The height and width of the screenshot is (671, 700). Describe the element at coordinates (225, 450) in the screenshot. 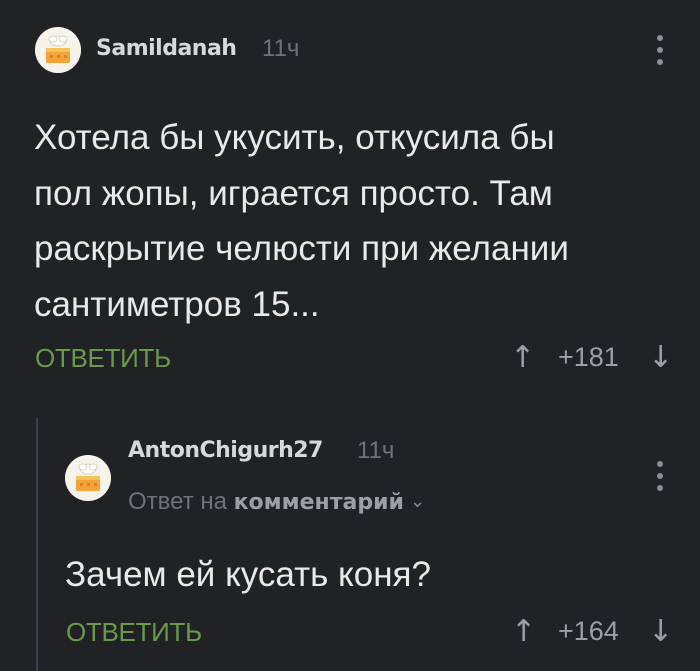

I see `reply-username: AntonChigurh27` at that location.